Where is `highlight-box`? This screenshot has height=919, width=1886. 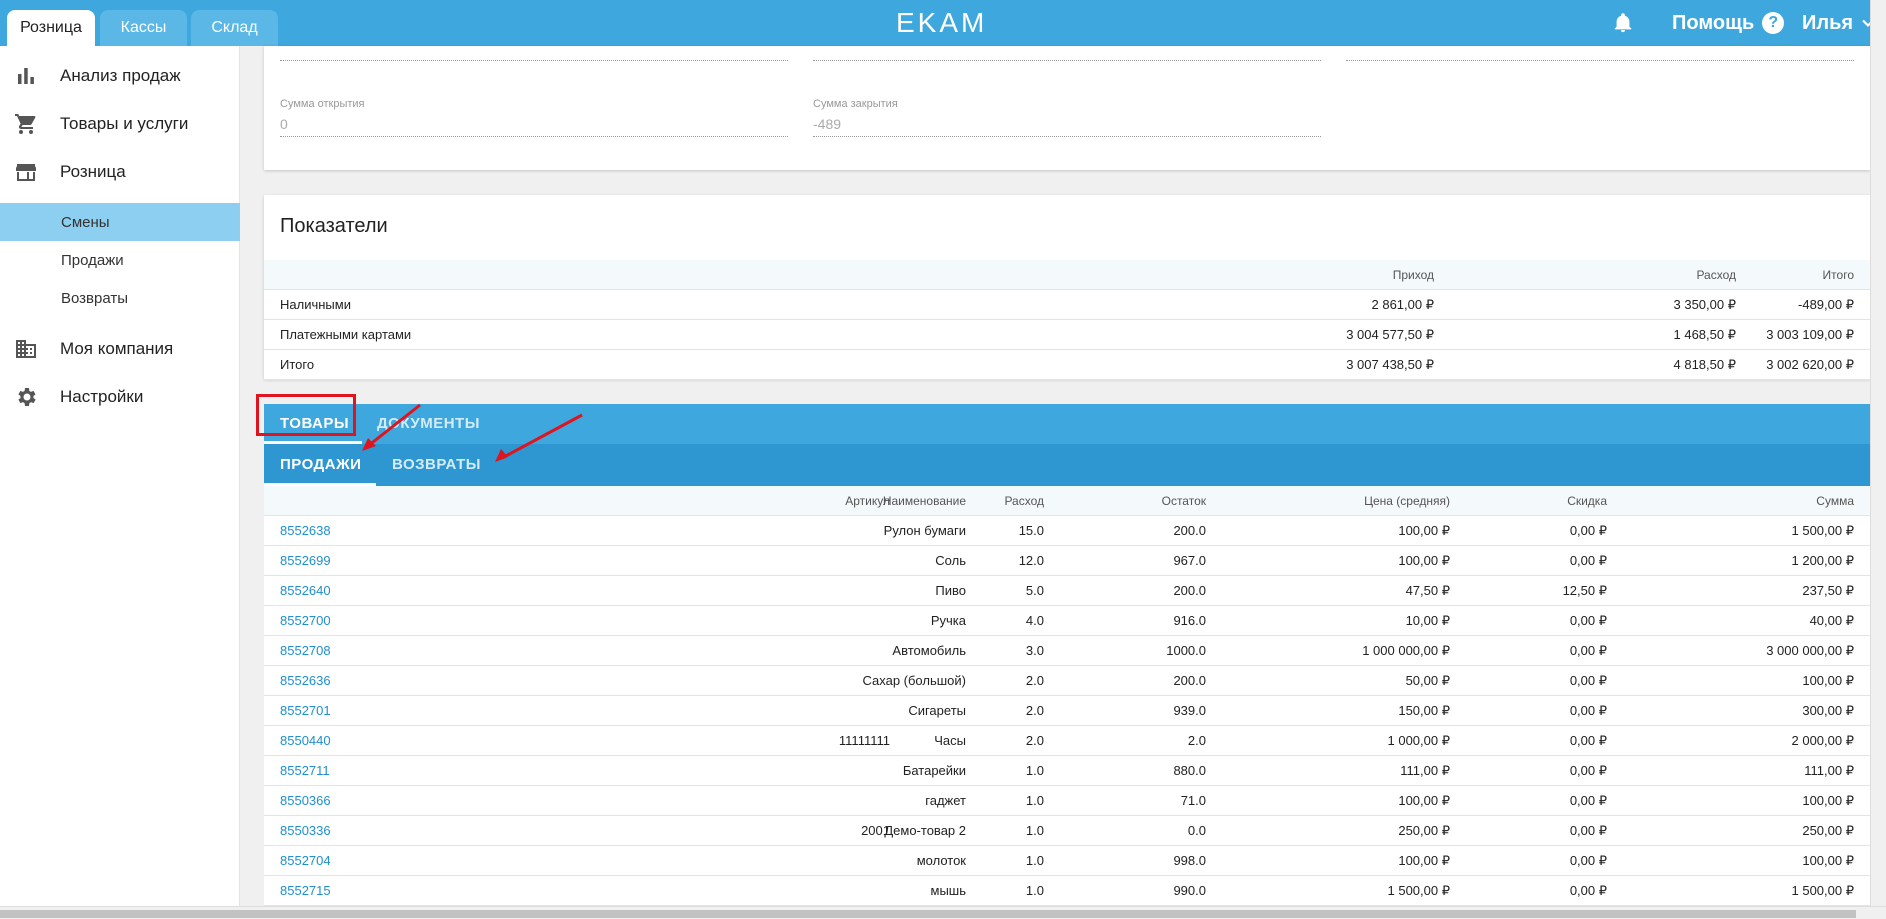 highlight-box is located at coordinates (306, 415).